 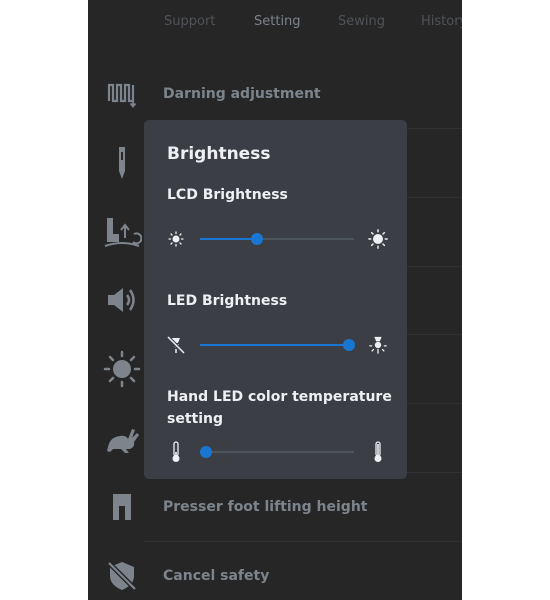 I want to click on lcd-brightness-label: LCD Brightness, so click(x=227, y=195).